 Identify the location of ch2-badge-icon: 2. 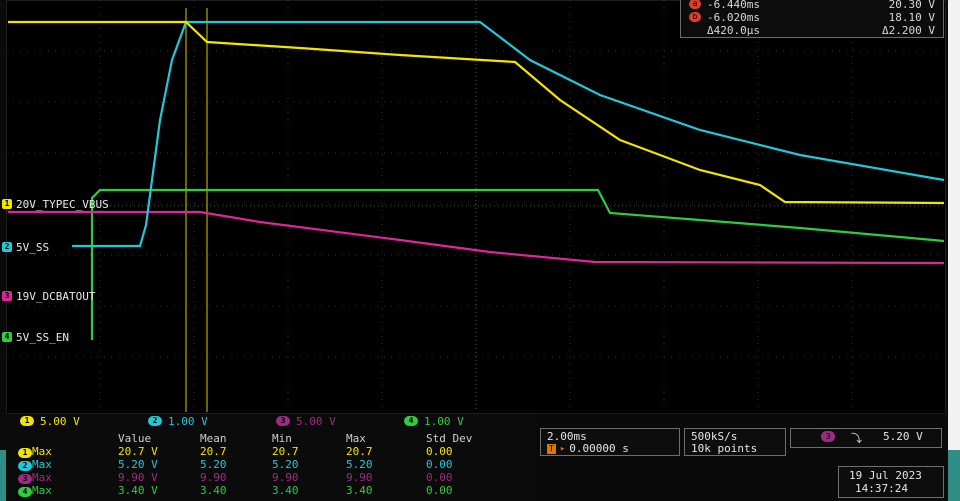
(25, 466).